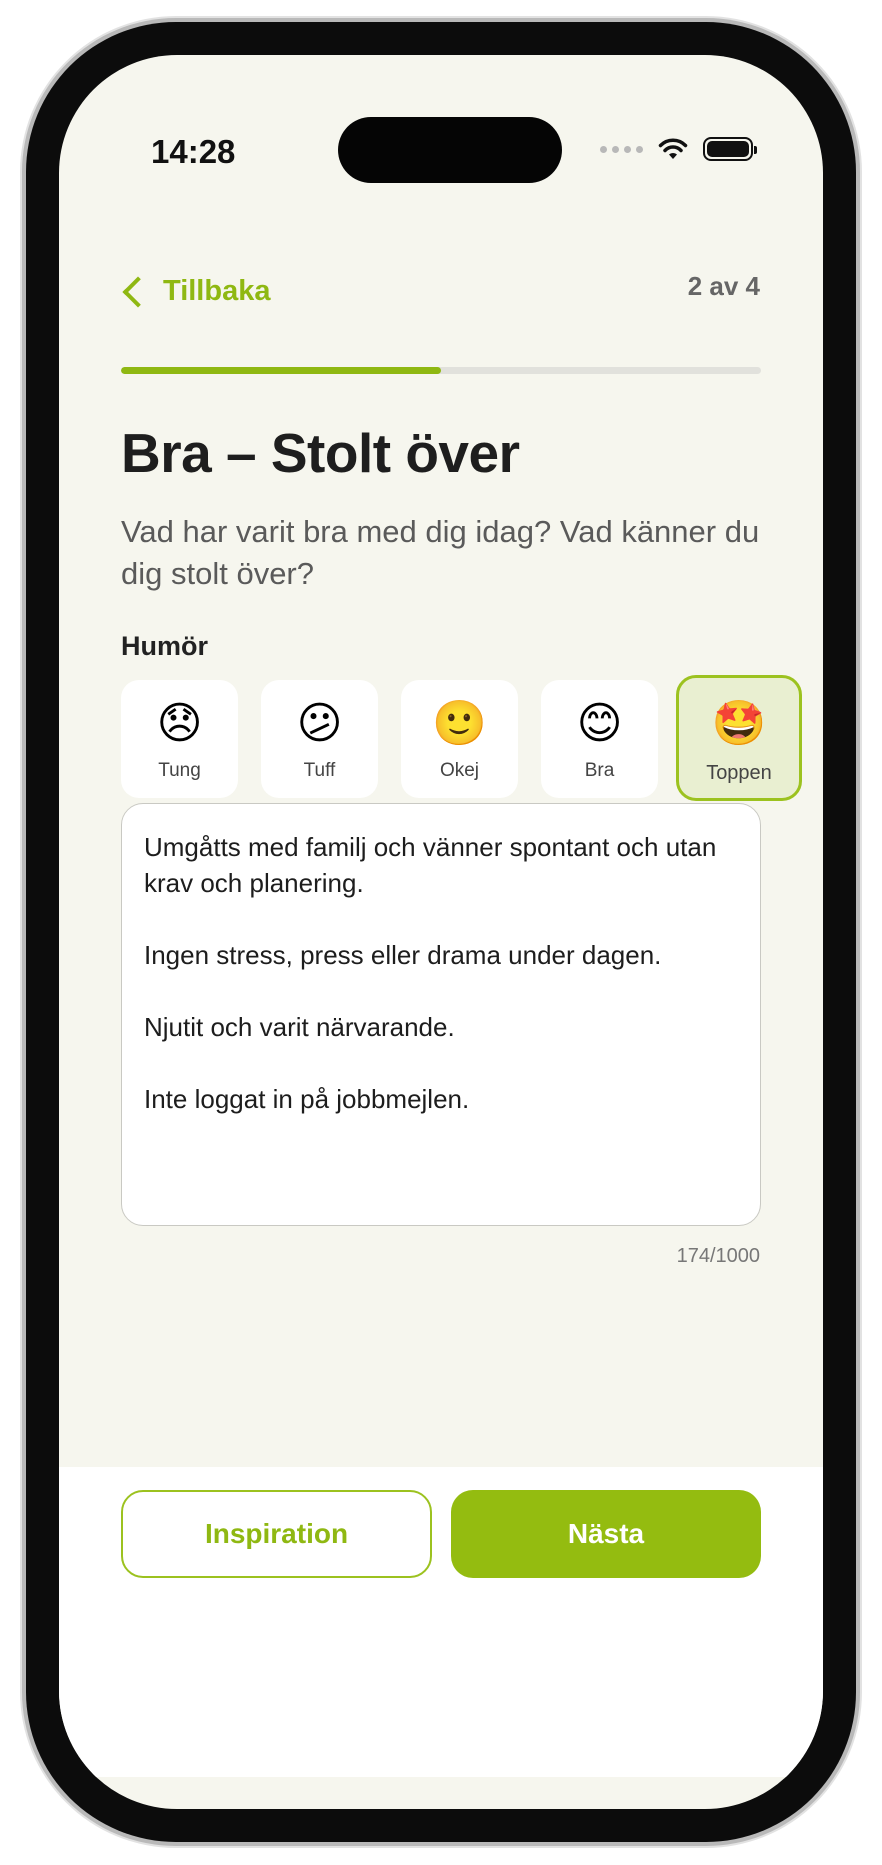 The image size is (882, 1865). What do you see at coordinates (217, 291) in the screenshot?
I see `back-label: Tillbaka` at bounding box center [217, 291].